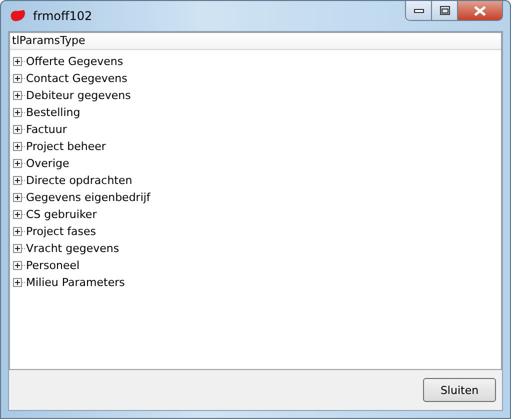 The image size is (511, 419). What do you see at coordinates (46, 129) in the screenshot?
I see `tree-item: Factuur` at bounding box center [46, 129].